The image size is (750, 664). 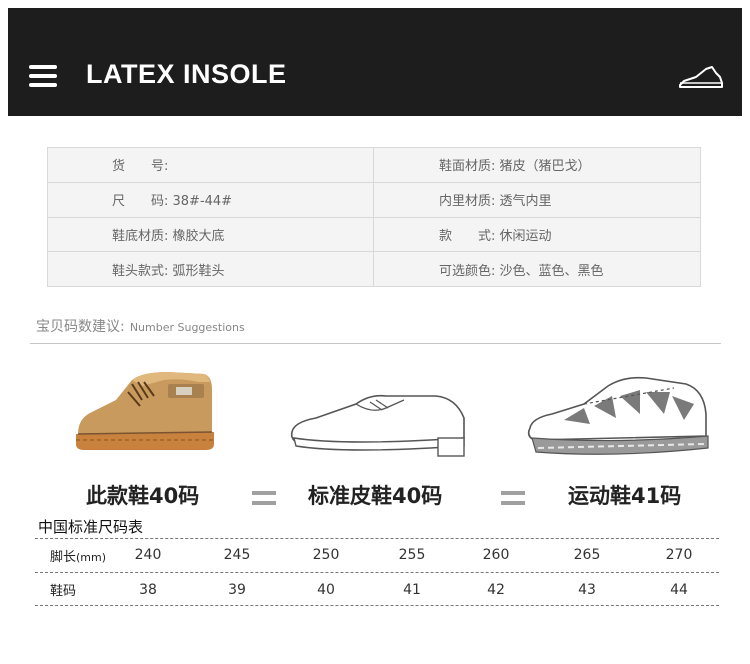 I want to click on shoe-size-cell: 42, so click(x=496, y=590).